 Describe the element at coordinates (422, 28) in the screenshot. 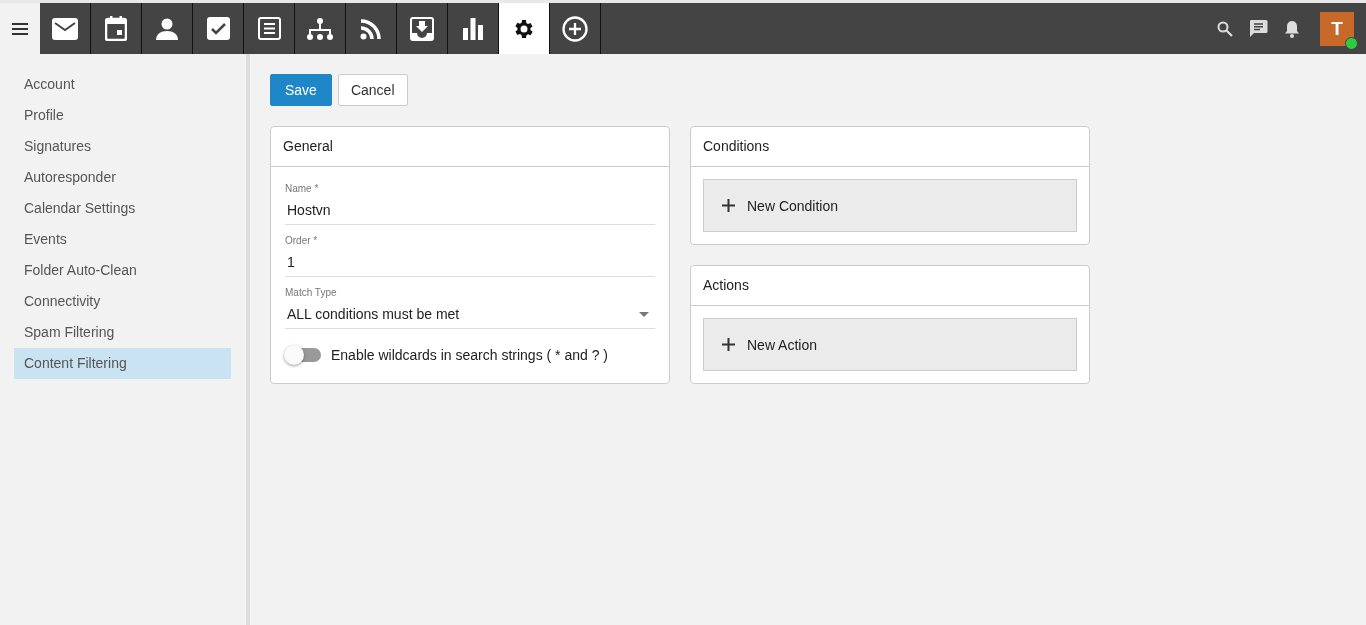

I see `inbox-download-icon` at that location.